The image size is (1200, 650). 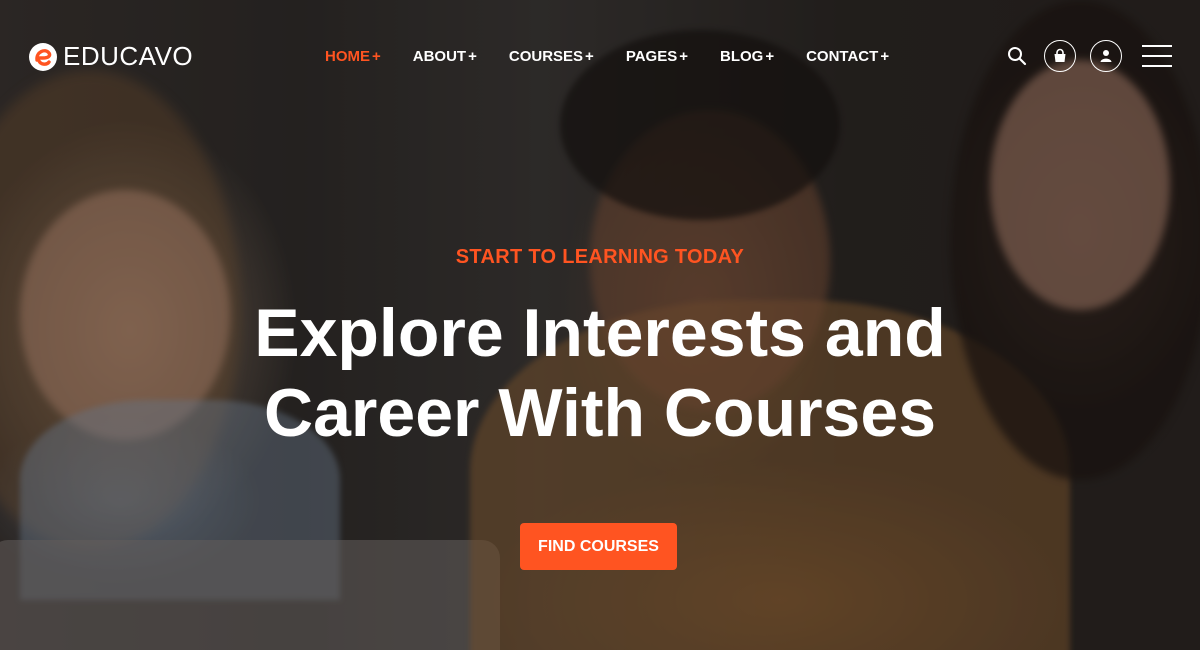 I want to click on nav-item-label: BLOG, so click(x=741, y=56).